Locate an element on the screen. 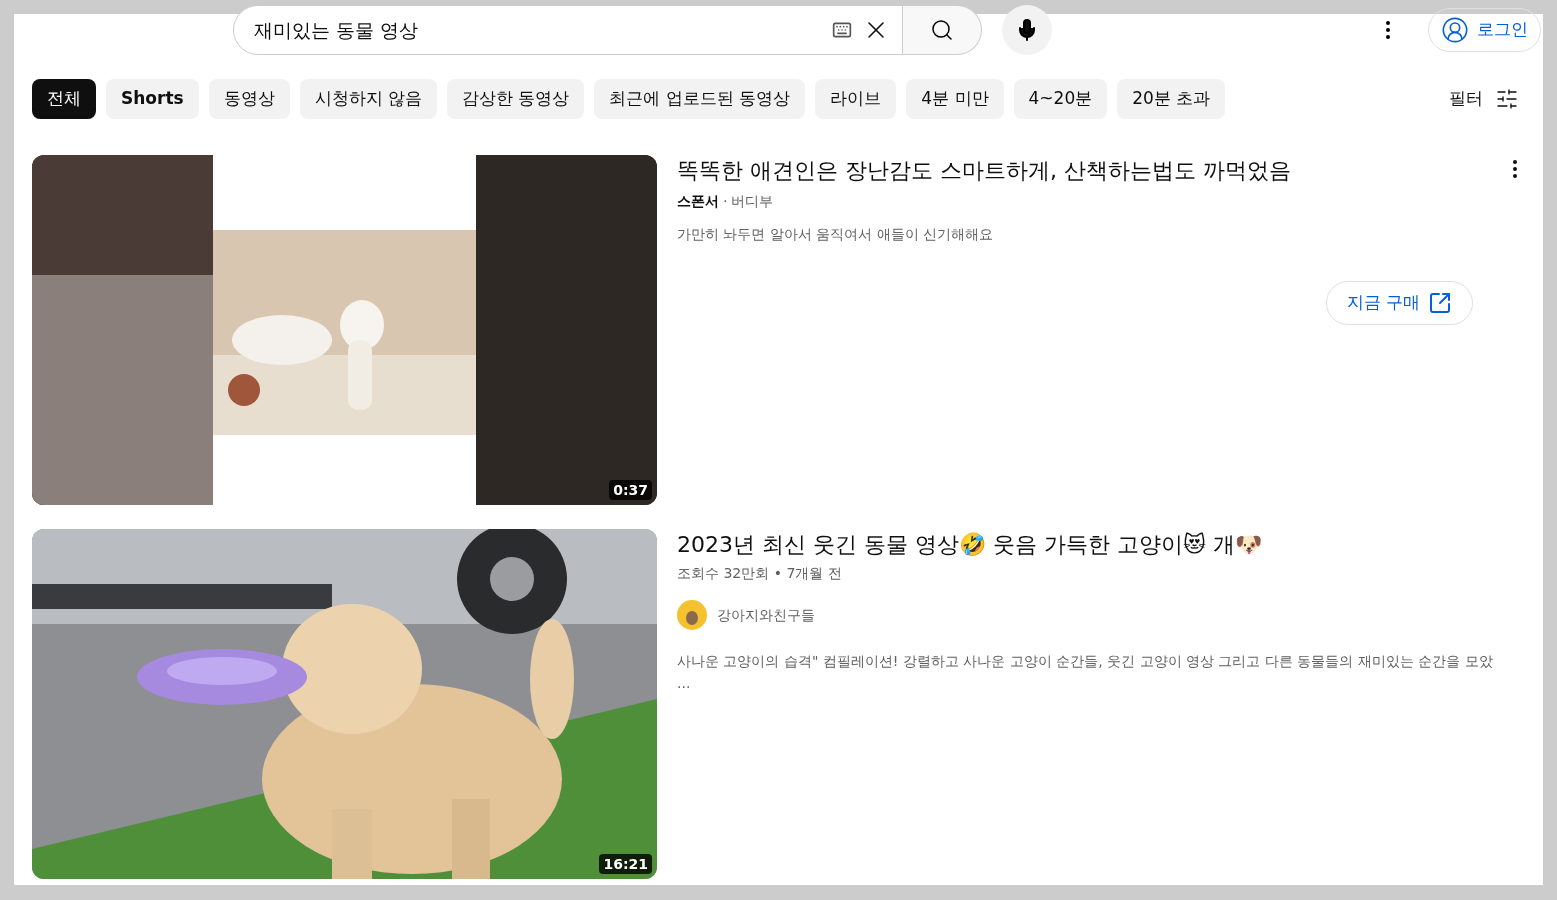 The image size is (1557, 900). search-icon is located at coordinates (942, 30).